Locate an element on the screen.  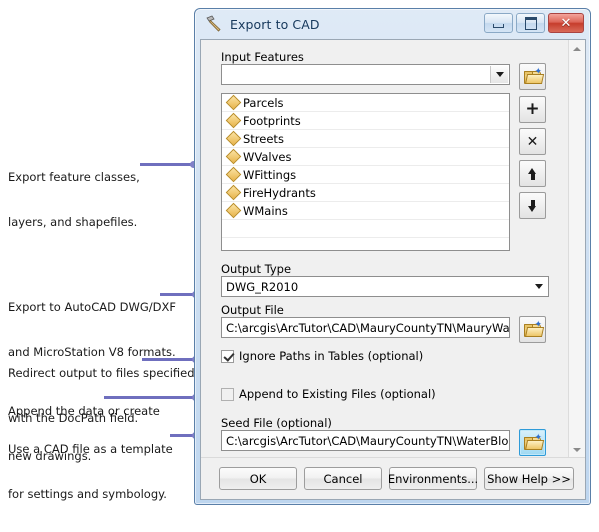
maximize-button is located at coordinates (530, 23).